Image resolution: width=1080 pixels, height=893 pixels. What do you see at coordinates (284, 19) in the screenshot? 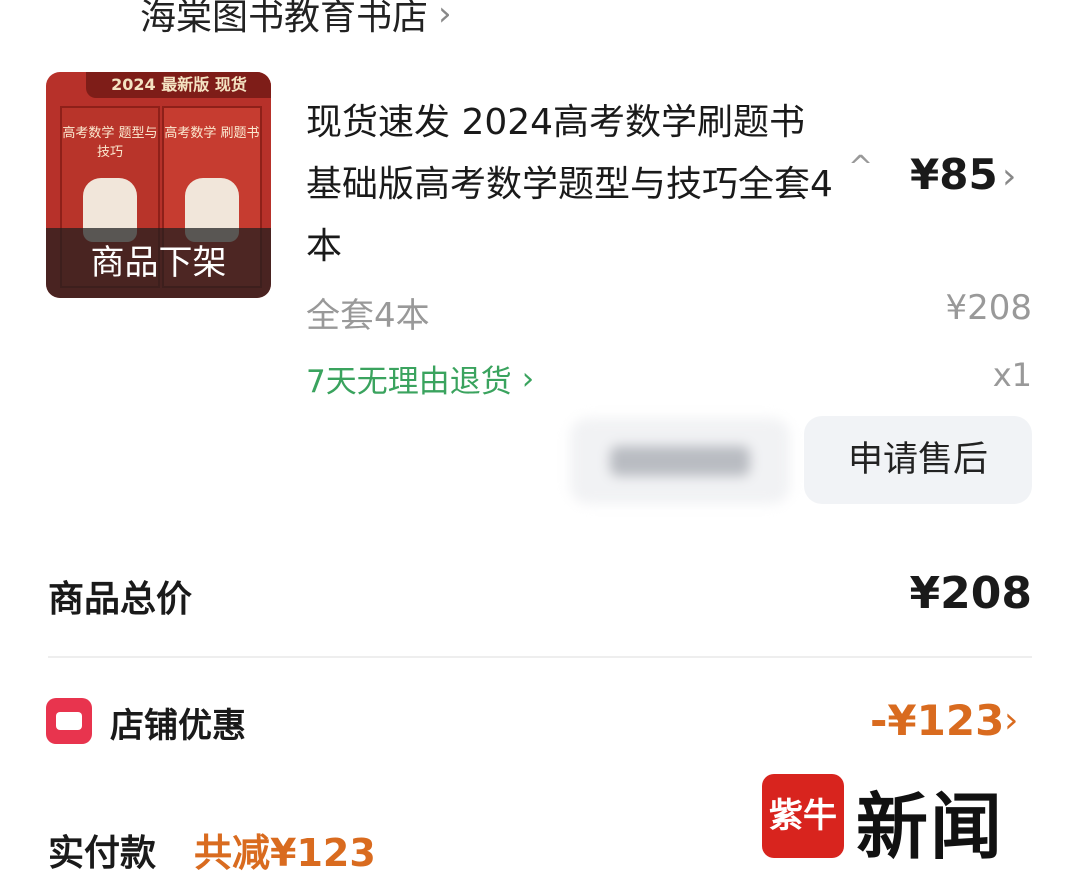
I see `shop-name: 海棠图书教育书店` at bounding box center [284, 19].